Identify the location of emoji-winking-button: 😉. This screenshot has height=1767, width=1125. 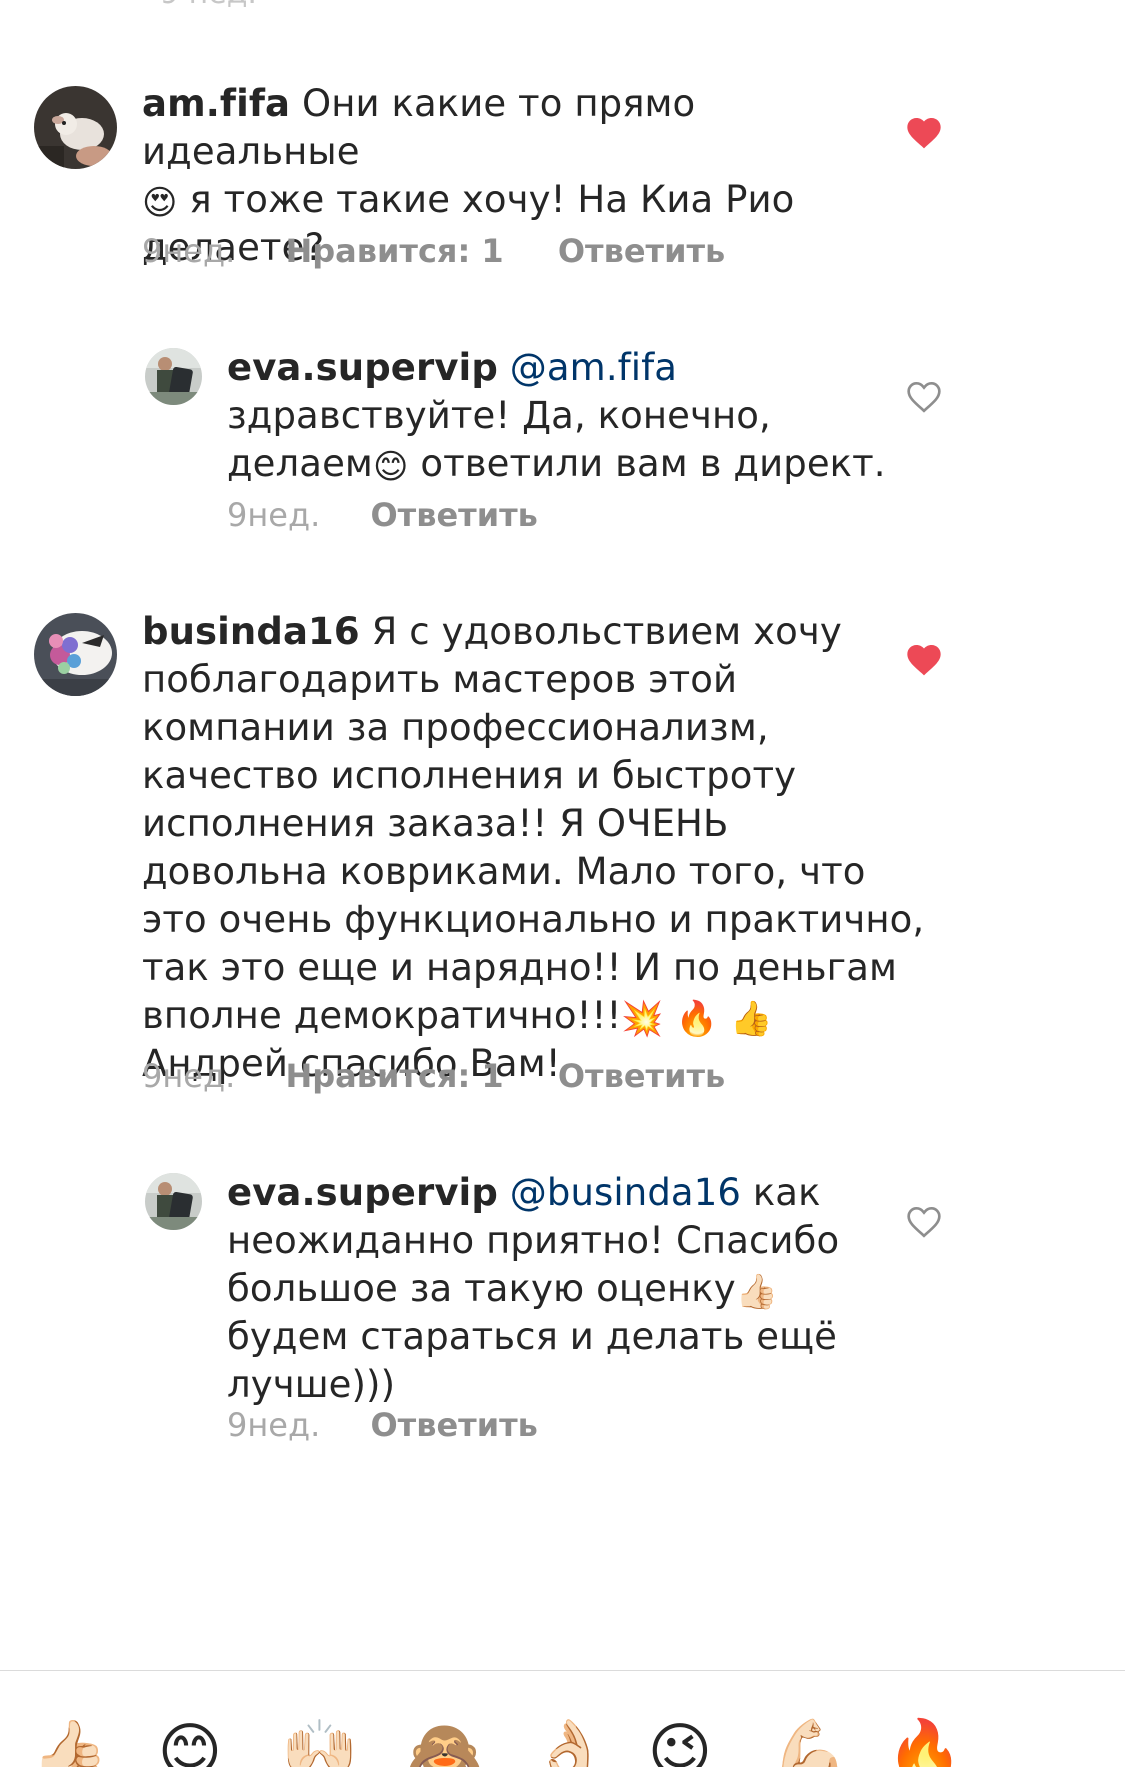
(680, 1739).